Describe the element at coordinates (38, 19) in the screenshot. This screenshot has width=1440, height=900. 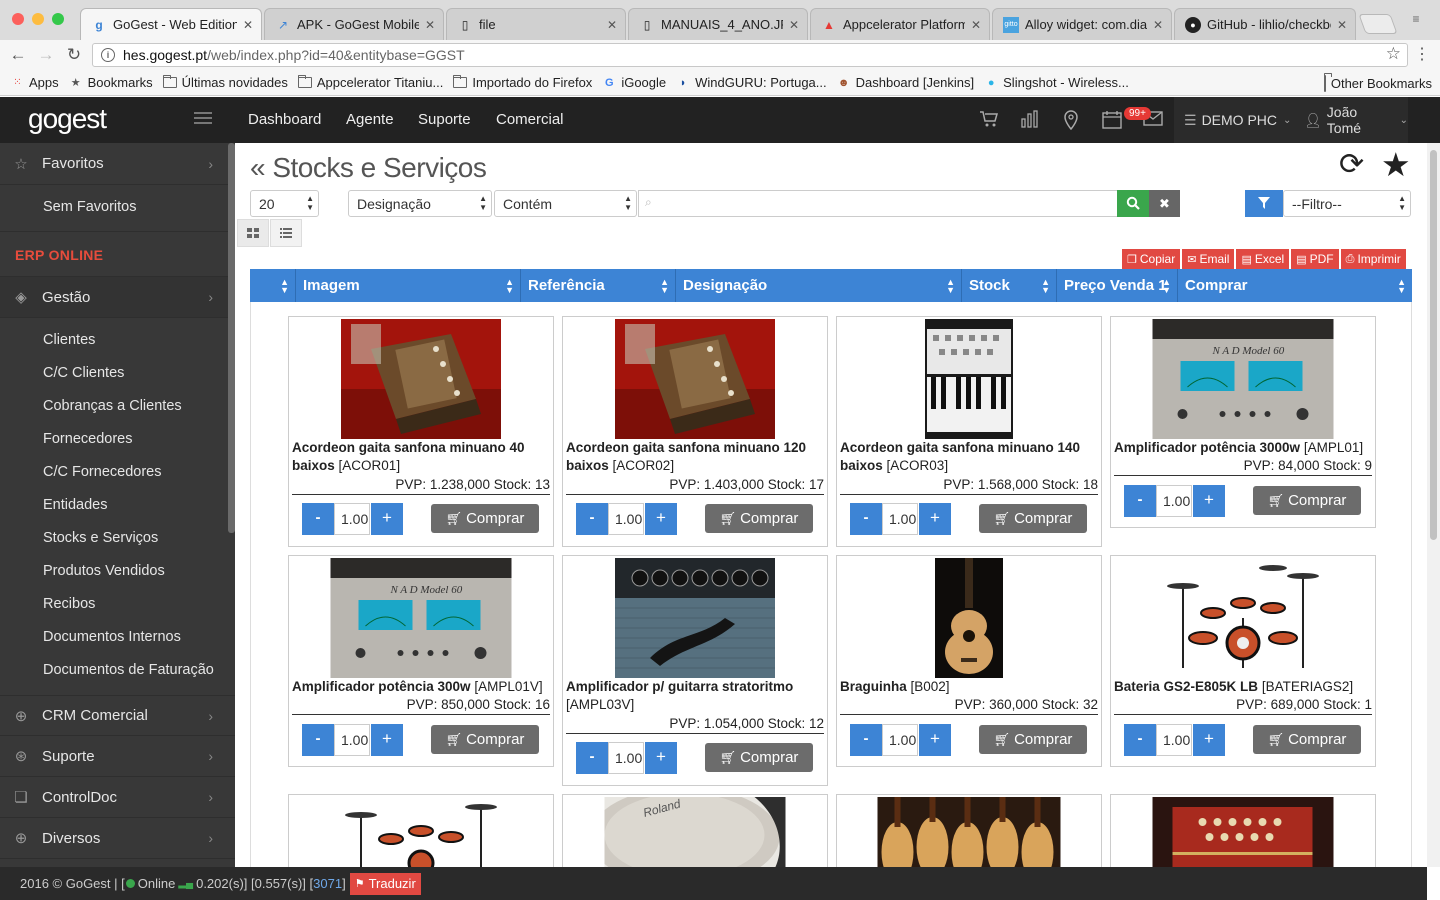
I see `window-minimize-button` at that location.